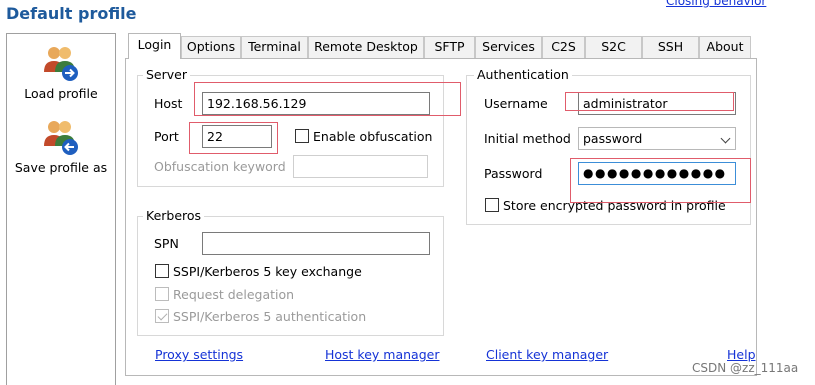  Describe the element at coordinates (657, 138) in the screenshot. I see `initial-method-select: password` at that location.